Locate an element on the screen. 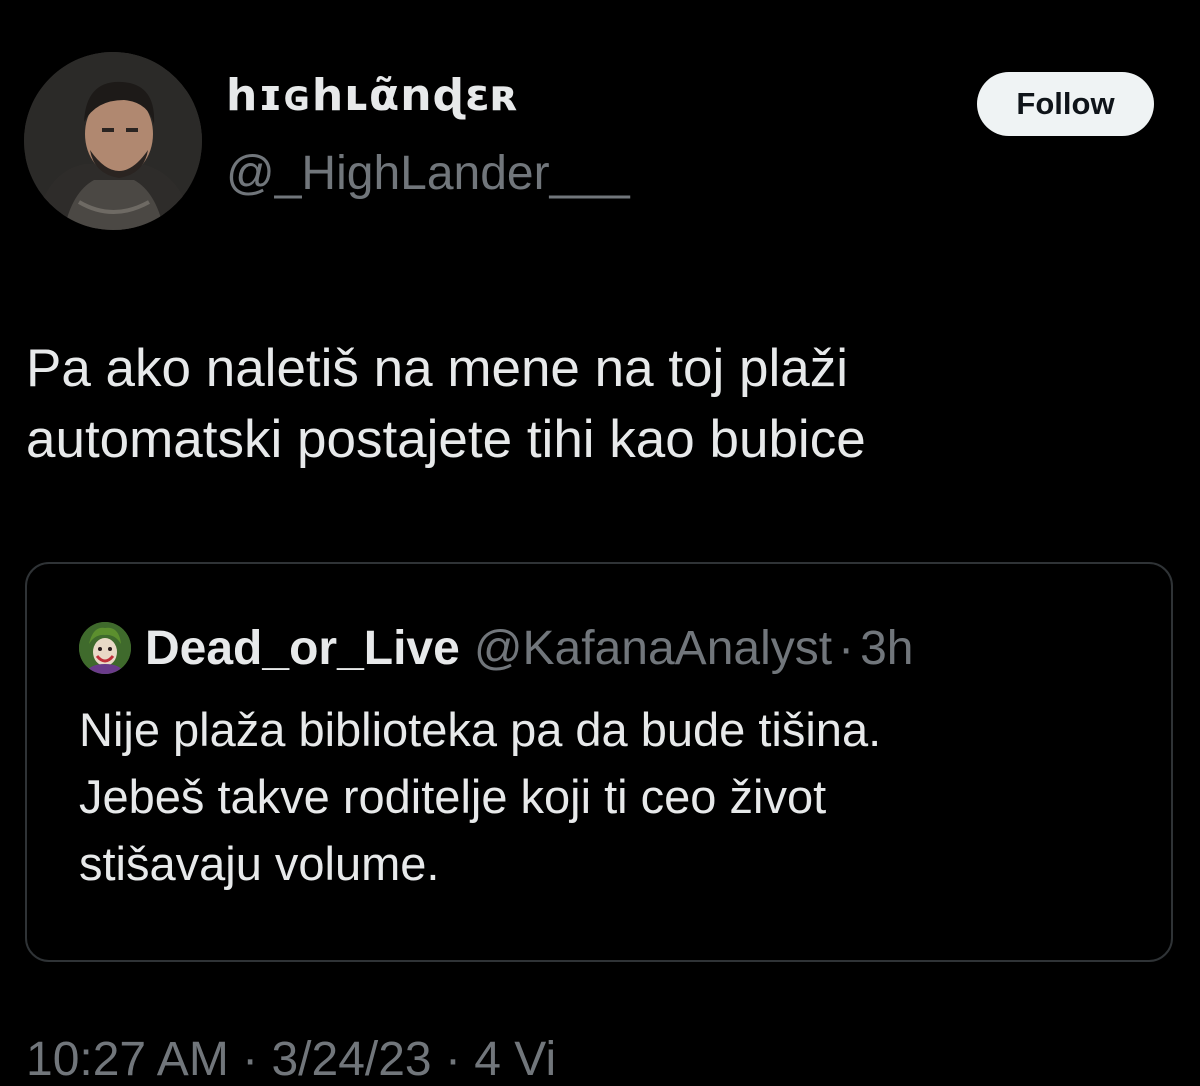 Image resolution: width=1200 pixels, height=1086 pixels. author-avatar is located at coordinates (113, 141).